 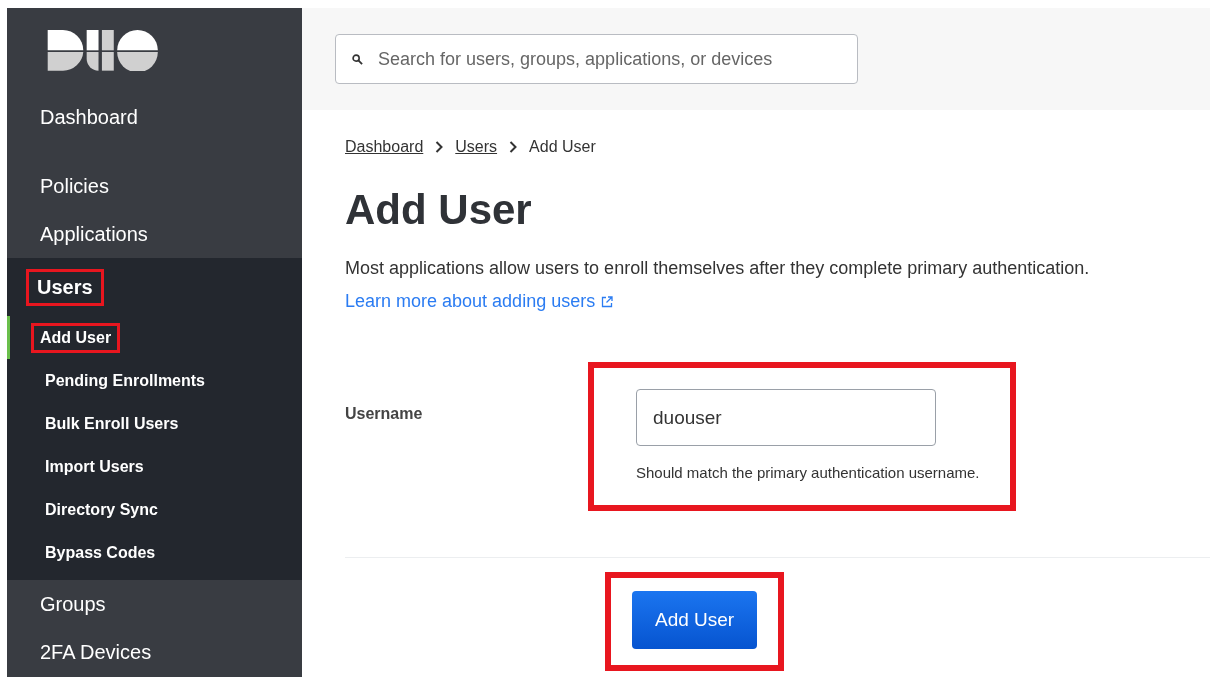 What do you see at coordinates (695, 620) in the screenshot?
I see `add-user-button: Add User` at bounding box center [695, 620].